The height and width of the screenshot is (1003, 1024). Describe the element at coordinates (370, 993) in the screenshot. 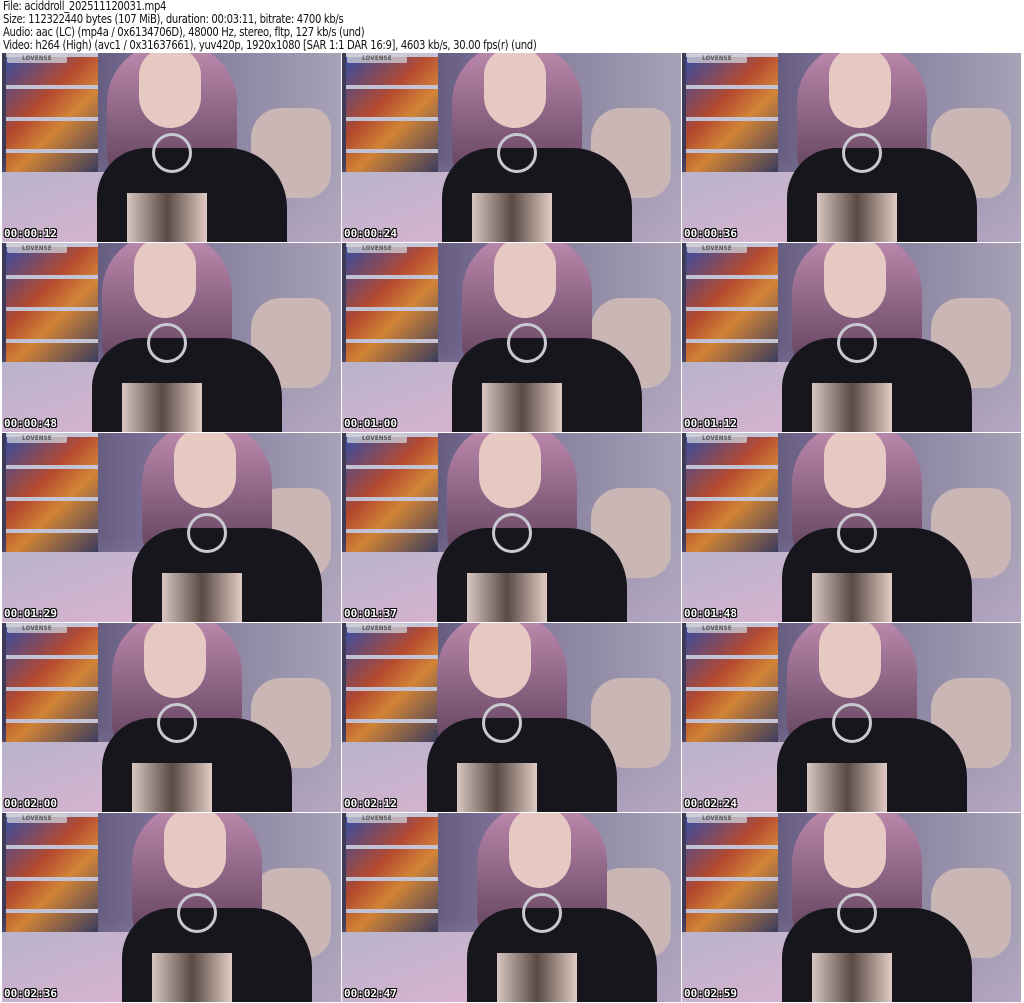

I see `timestamp: 00:02:47` at that location.